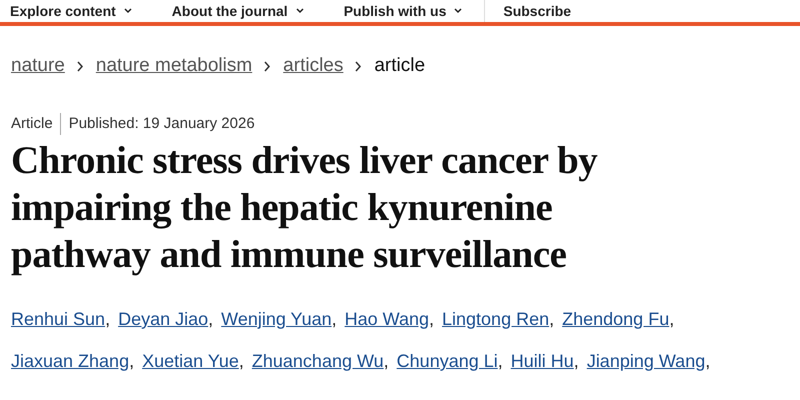 The width and height of the screenshot is (800, 400). Describe the element at coordinates (36, 123) in the screenshot. I see `article-type: Article` at that location.